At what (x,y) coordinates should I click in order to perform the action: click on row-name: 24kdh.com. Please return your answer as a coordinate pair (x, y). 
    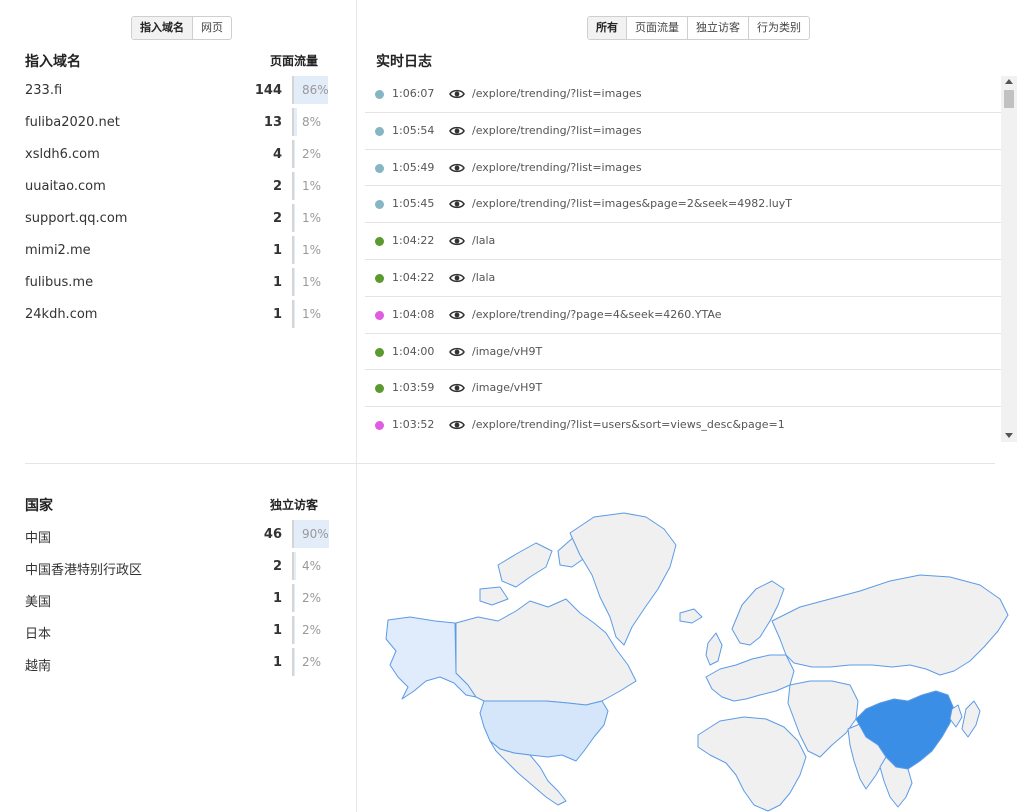
    Looking at the image, I should click on (61, 314).